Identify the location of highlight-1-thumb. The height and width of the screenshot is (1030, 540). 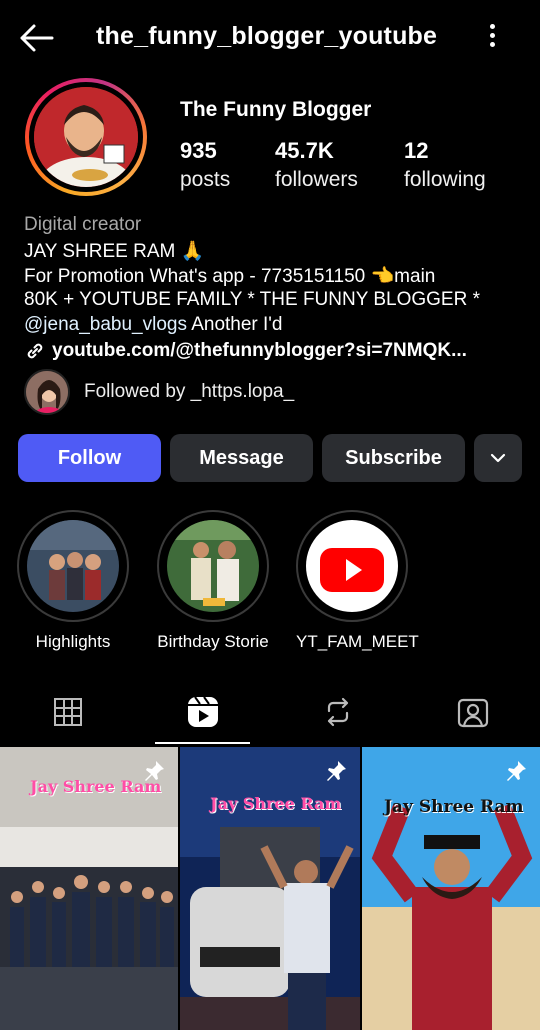
(73, 566).